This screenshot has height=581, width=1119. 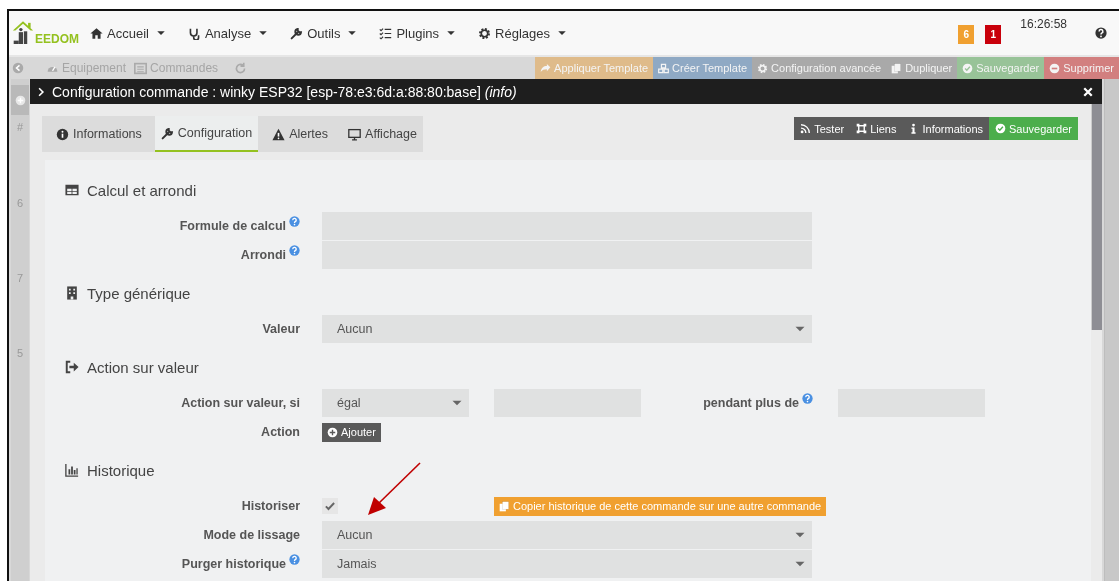 I want to click on stethoscope-icon, so click(x=194, y=33).